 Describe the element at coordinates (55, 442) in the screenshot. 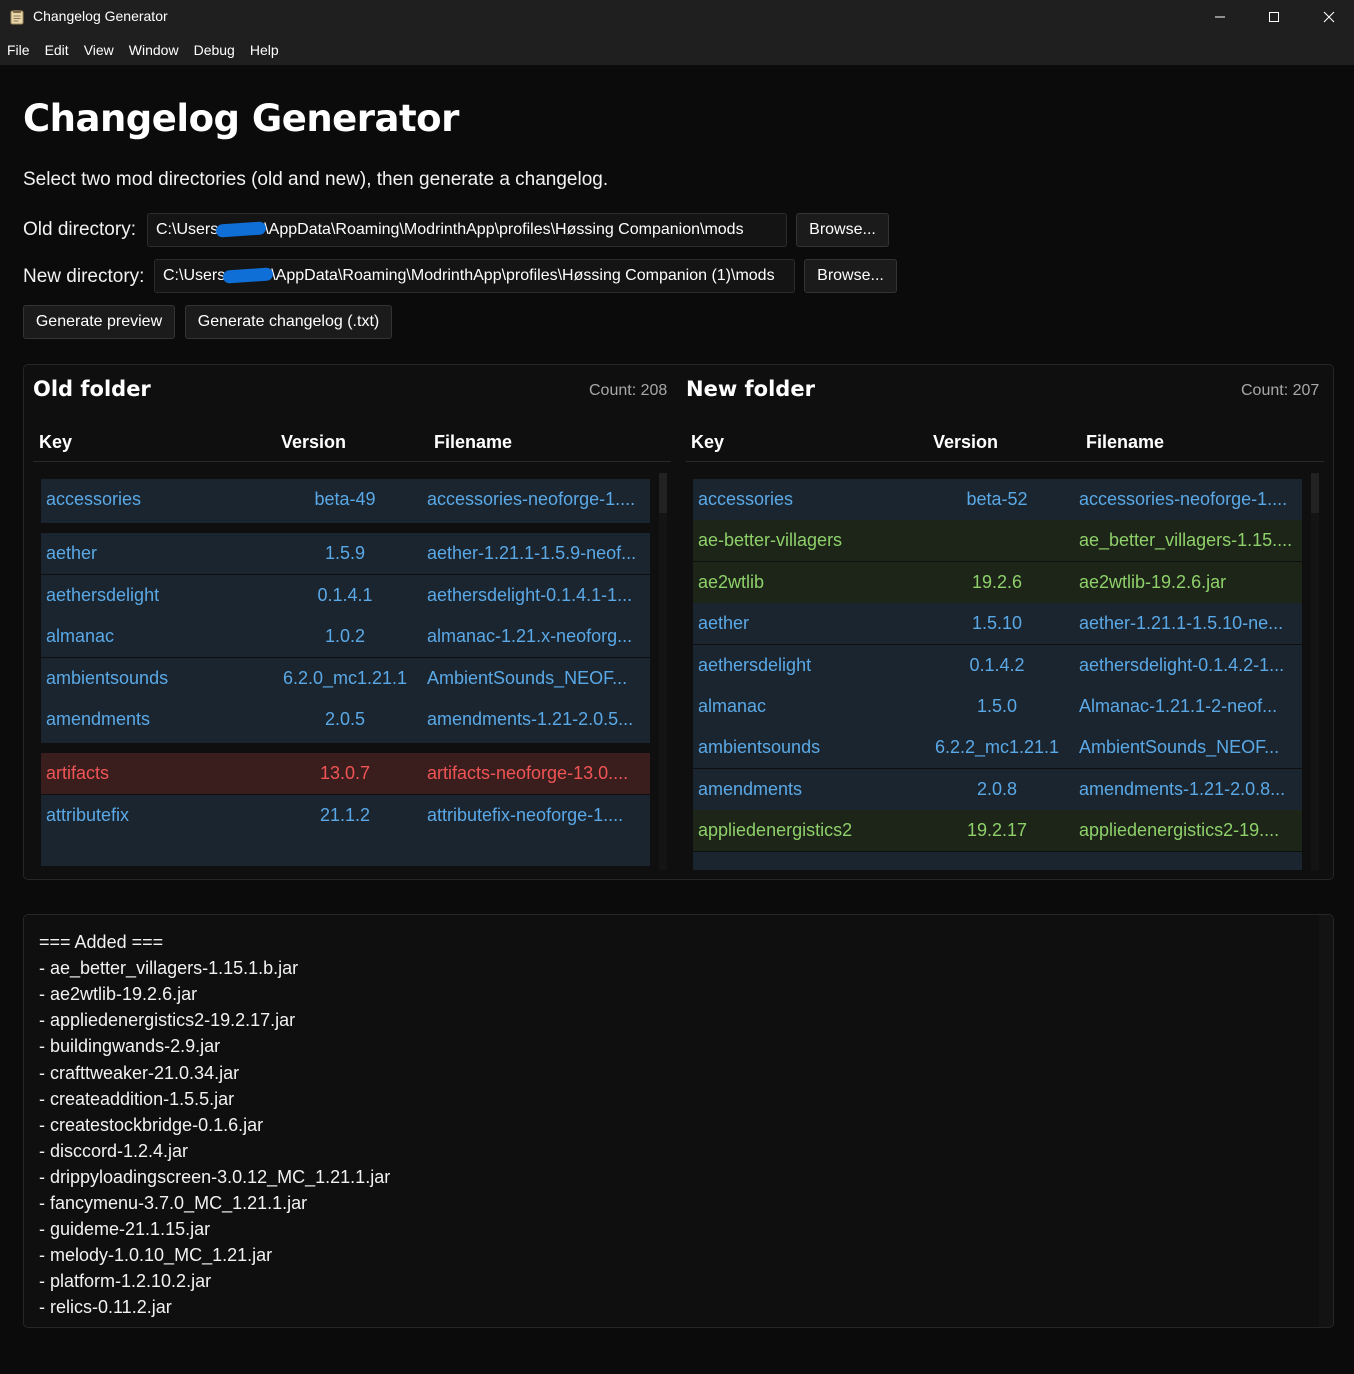

I see `old-header-key: Key` at that location.